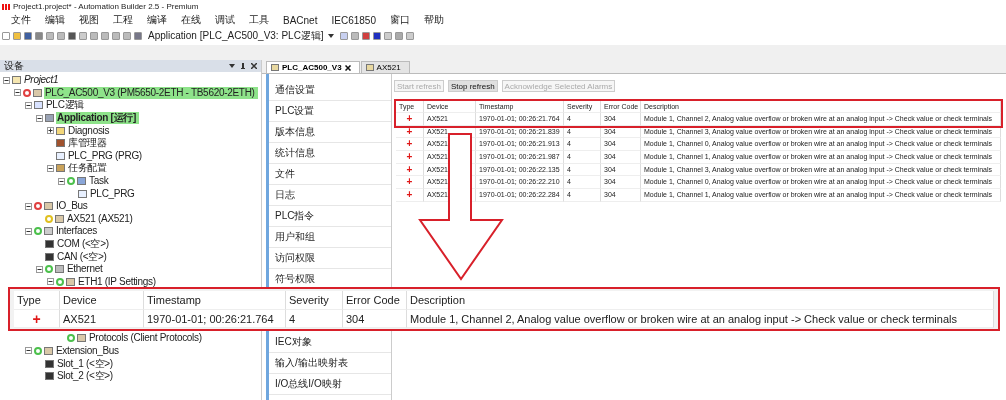 The height and width of the screenshot is (400, 1006). Describe the element at coordinates (86, 363) in the screenshot. I see `tree-item: Slot_1 (<空>)` at that location.